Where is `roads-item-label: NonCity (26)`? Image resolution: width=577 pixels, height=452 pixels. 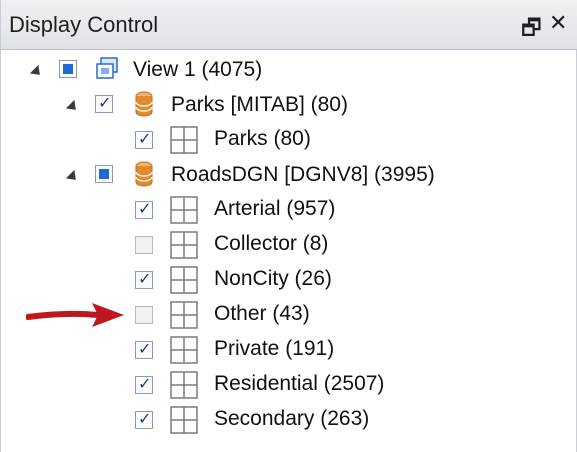
roads-item-label: NonCity (26) is located at coordinates (273, 278).